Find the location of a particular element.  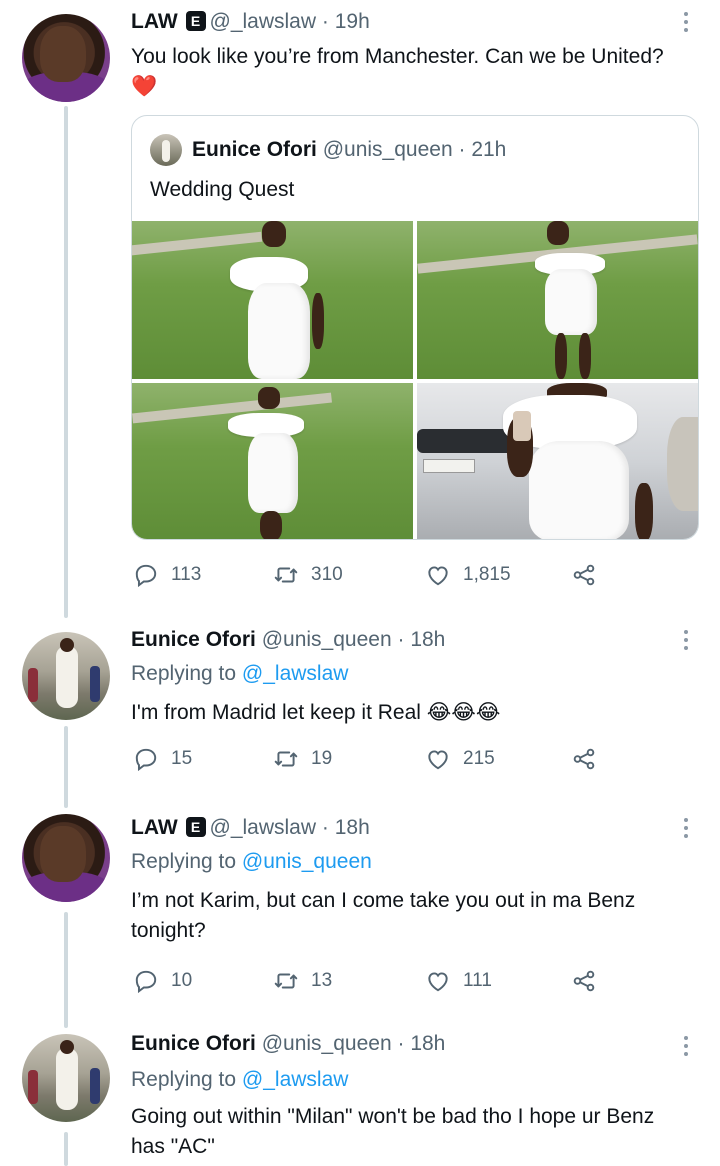

like-count: 1,815 is located at coordinates (487, 574).